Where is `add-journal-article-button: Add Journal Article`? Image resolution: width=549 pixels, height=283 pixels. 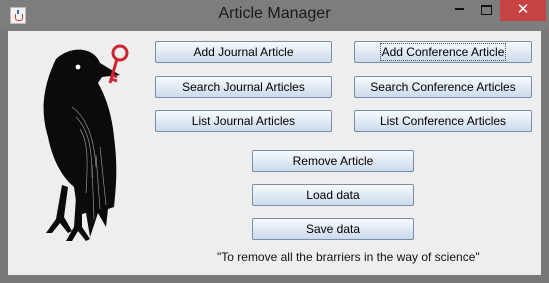
add-journal-article-button: Add Journal Article is located at coordinates (243, 52).